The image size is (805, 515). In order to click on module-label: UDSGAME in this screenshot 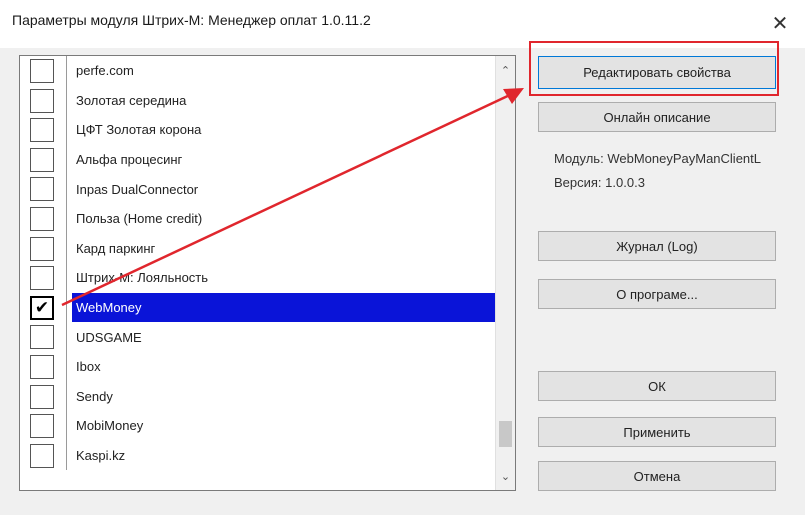, I will do `click(109, 337)`.